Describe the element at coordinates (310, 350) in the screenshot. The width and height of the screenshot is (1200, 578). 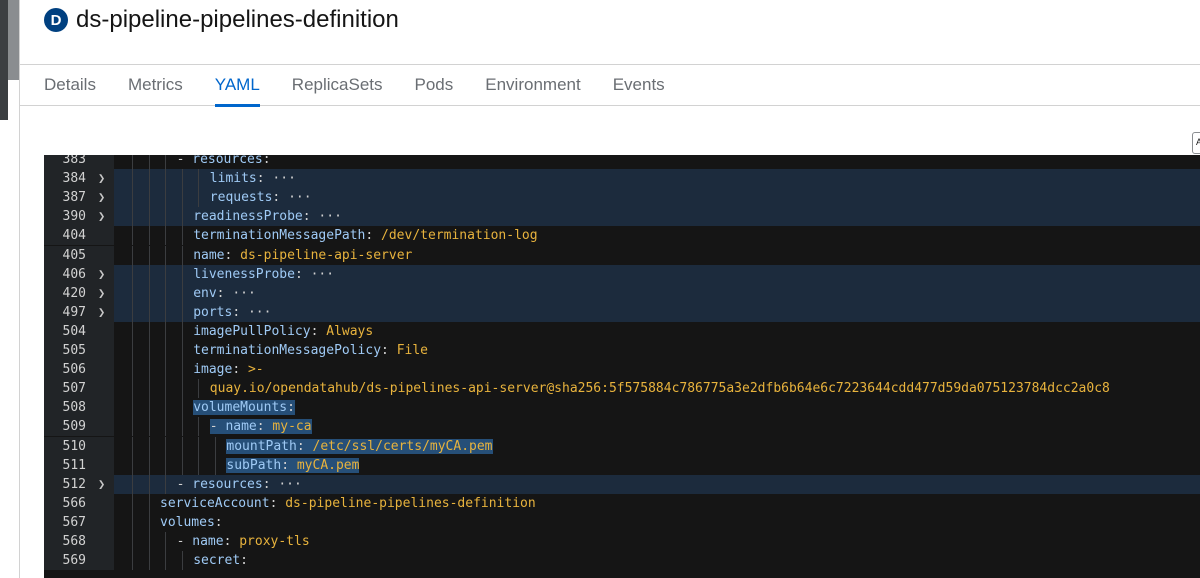
I see `code-text: terminationMessagePolicy: File` at that location.